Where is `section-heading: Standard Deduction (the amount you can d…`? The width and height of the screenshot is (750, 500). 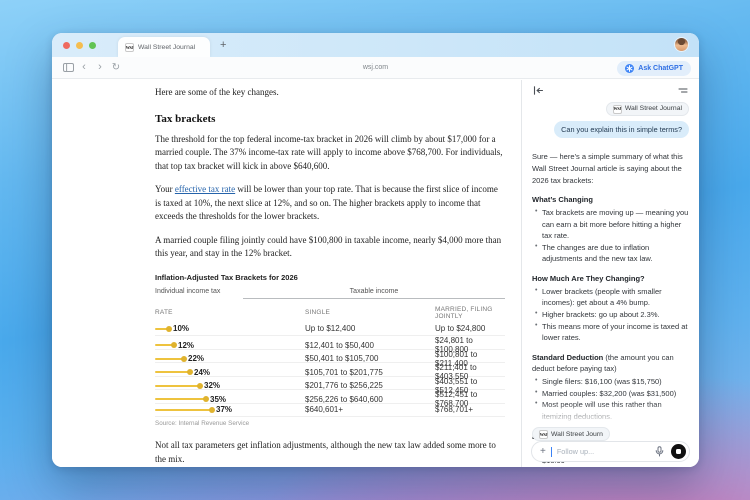
section-heading: Standard Deduction (the amount you can d… is located at coordinates (603, 363).